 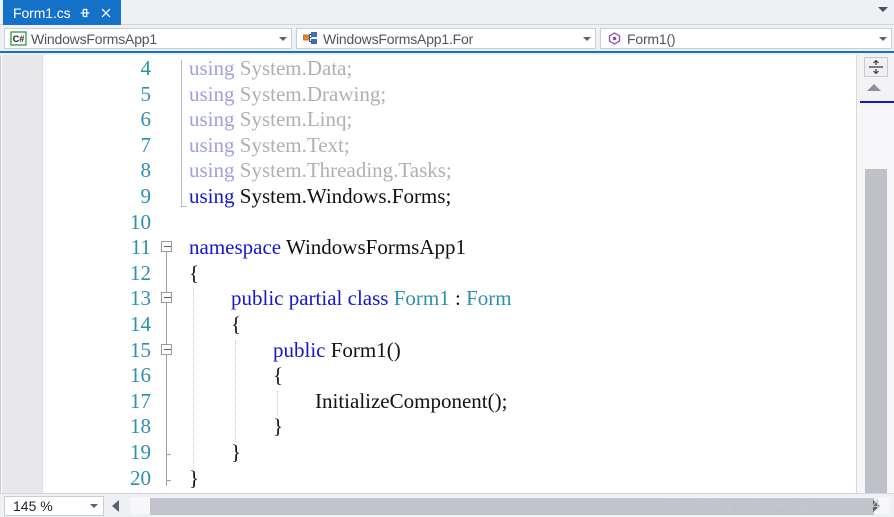 I want to click on code-token: public, so click(x=299, y=349).